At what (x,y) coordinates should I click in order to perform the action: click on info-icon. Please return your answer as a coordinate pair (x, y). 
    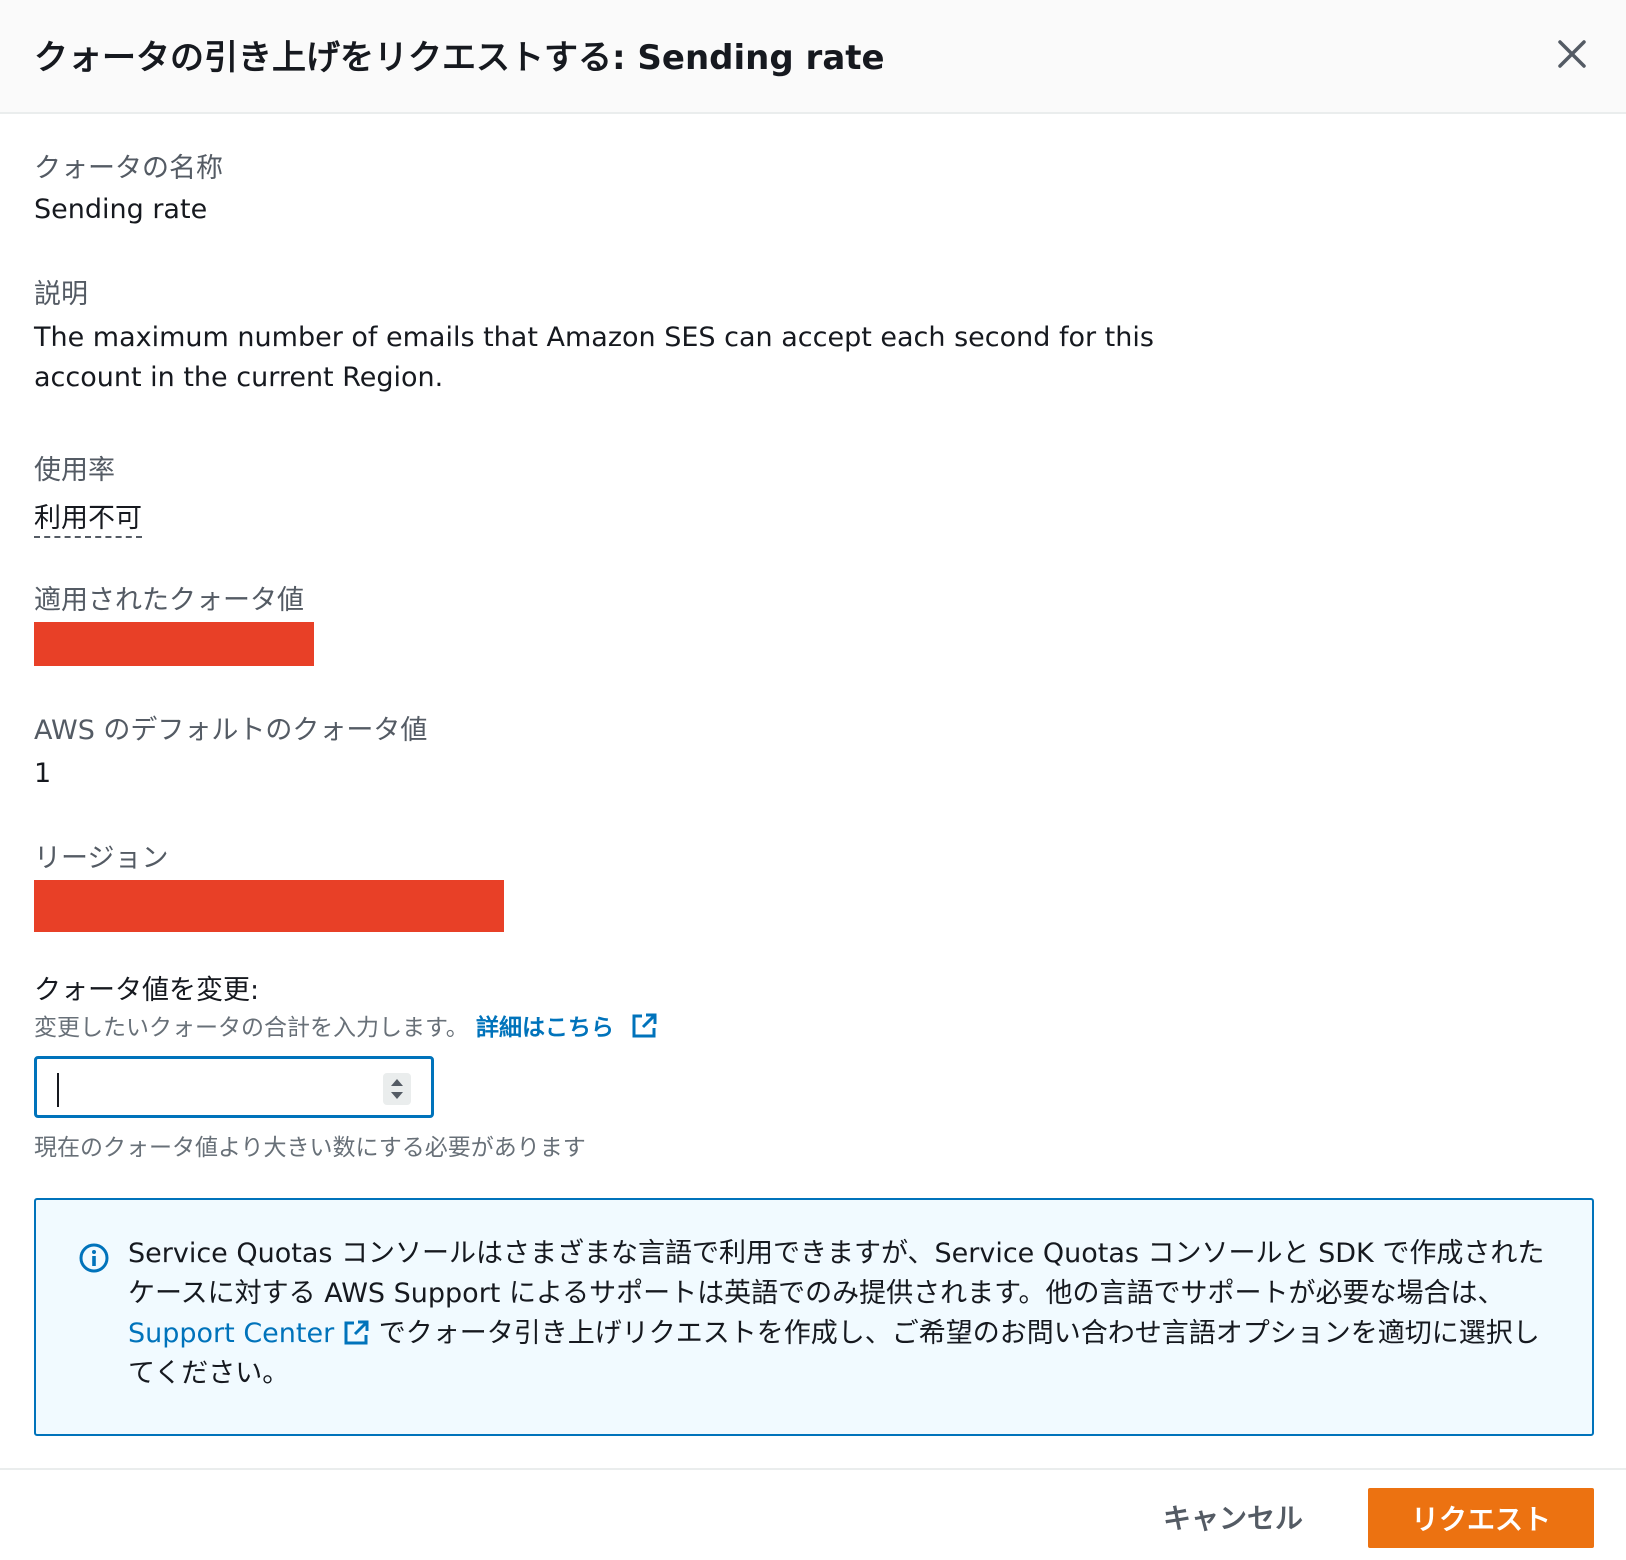
    Looking at the image, I should click on (94, 1258).